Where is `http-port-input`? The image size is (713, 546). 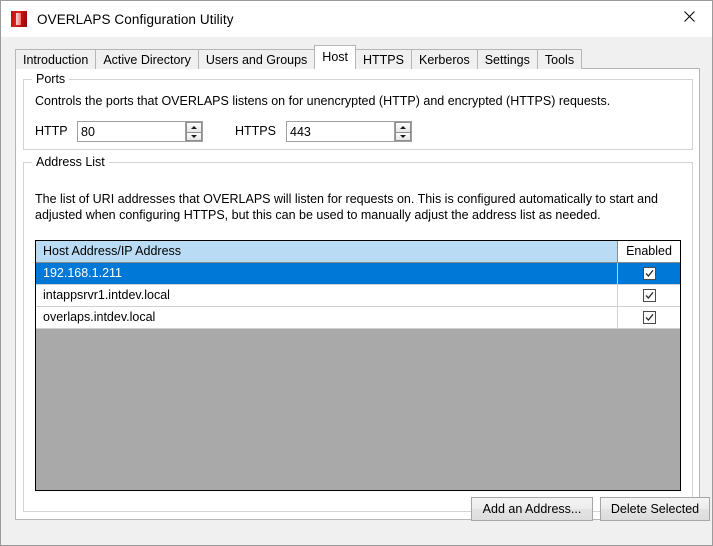
http-port-input is located at coordinates (131, 131).